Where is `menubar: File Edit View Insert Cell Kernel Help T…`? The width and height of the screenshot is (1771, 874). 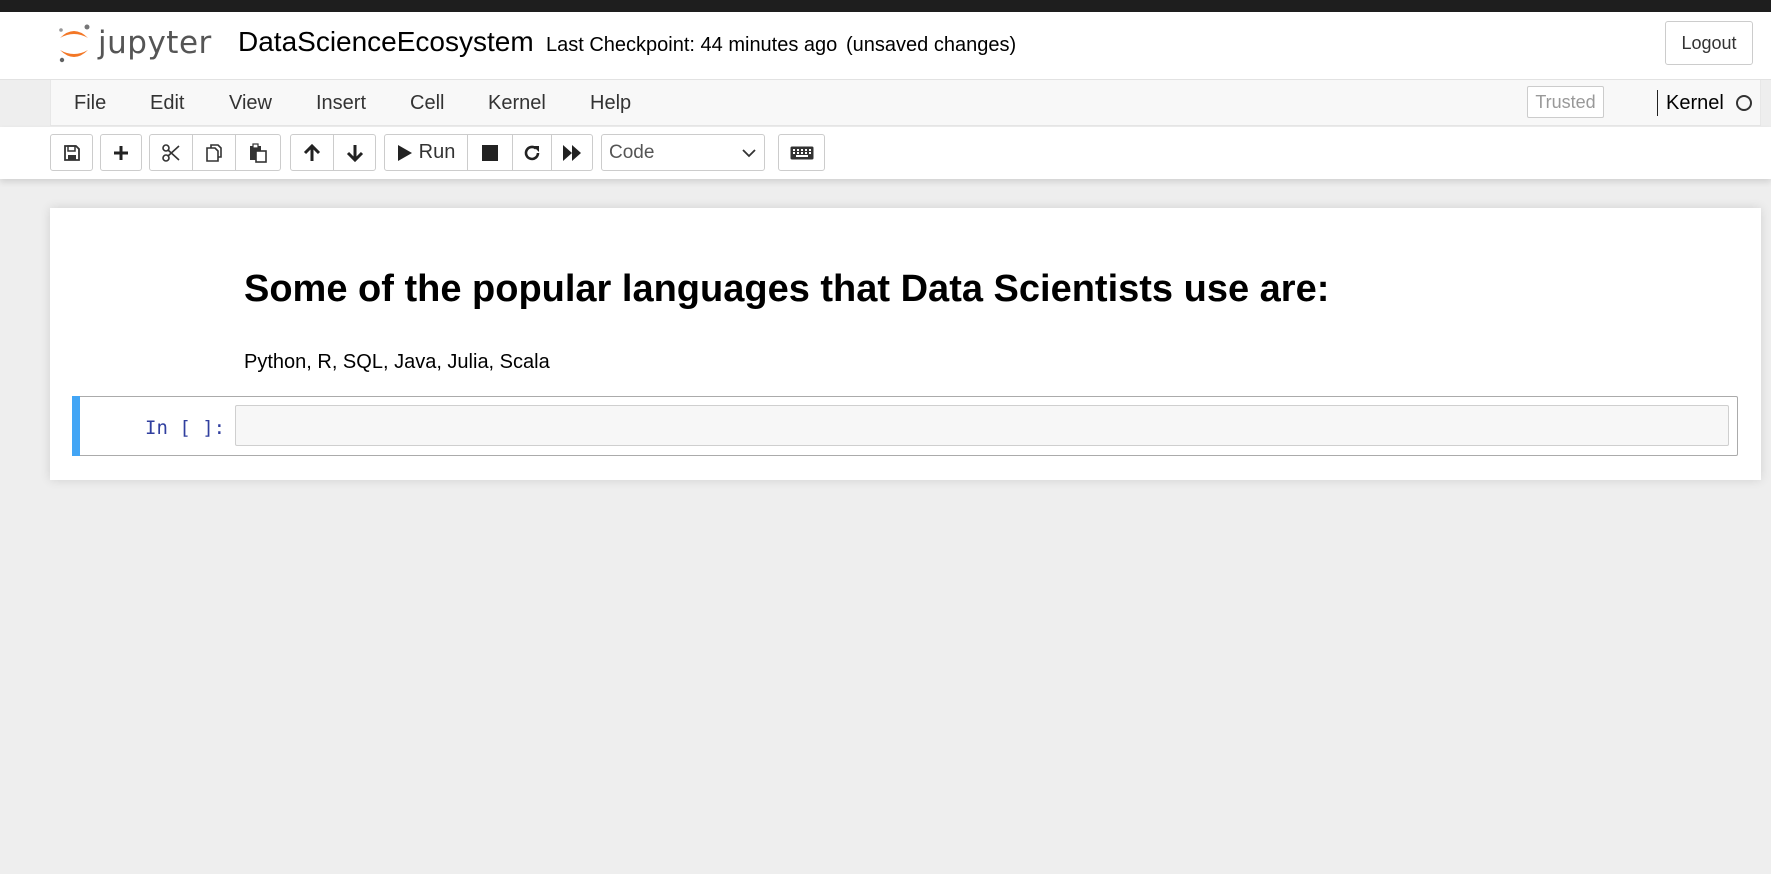
menubar: File Edit View Insert Cell Kernel Help T… is located at coordinates (905, 103).